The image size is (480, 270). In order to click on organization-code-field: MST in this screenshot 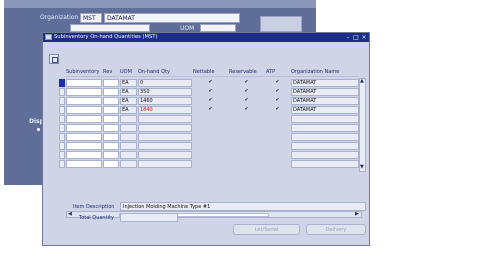, I will do `click(91, 18)`.